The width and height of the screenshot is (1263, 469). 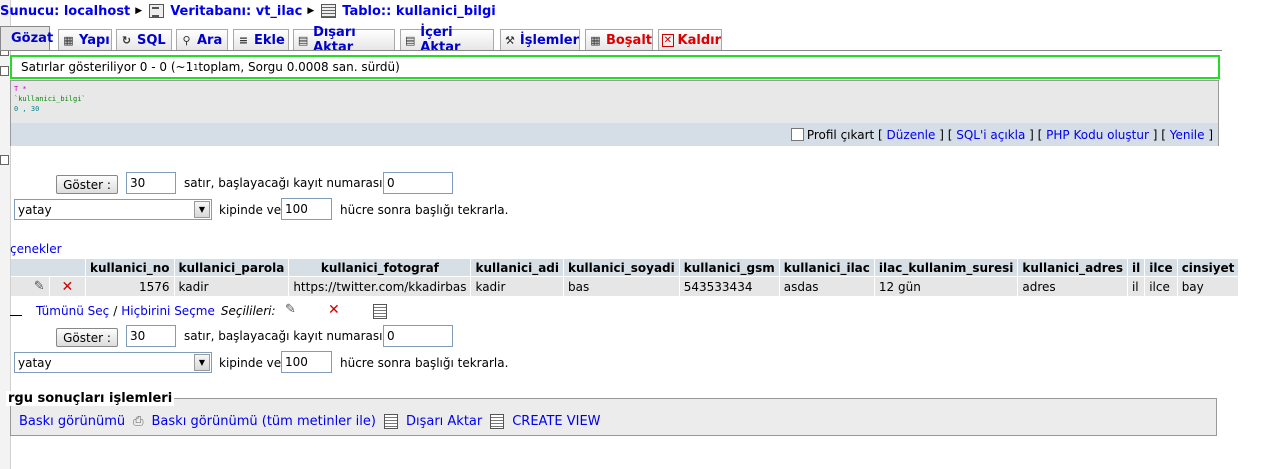 I want to click on table-cell: 543533434, so click(x=729, y=286).